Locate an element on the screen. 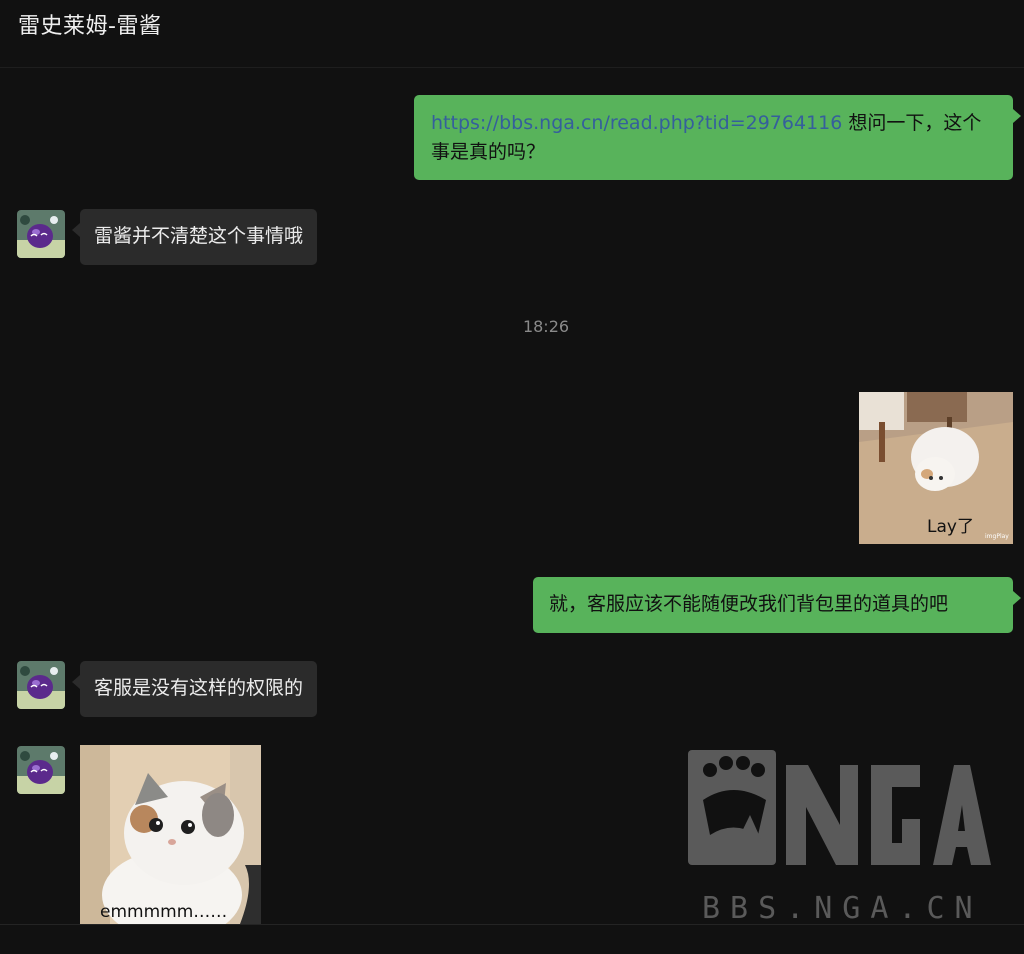 The height and width of the screenshot is (954, 1024). message-bubble-incoming: 雷酱并不清楚这个事情哦 is located at coordinates (194, 237).